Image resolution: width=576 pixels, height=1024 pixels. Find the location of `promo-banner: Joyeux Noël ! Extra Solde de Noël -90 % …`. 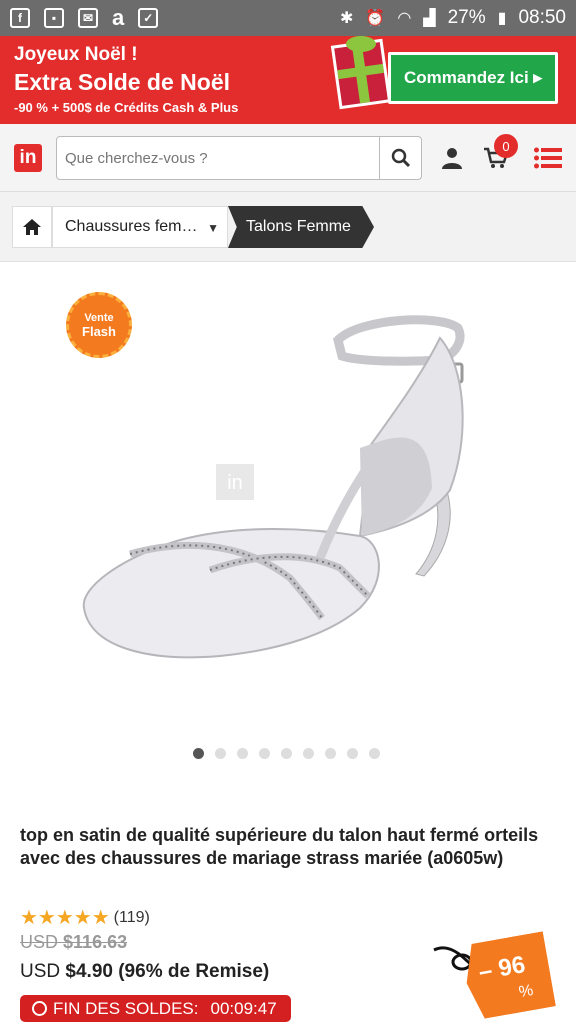

promo-banner: Joyeux Noël ! Extra Solde de Noël -90 % … is located at coordinates (288, 80).